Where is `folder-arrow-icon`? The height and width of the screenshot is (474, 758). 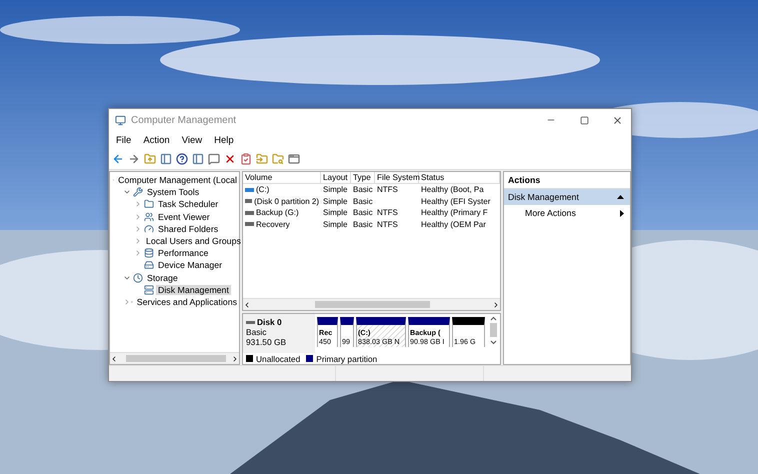
folder-arrow-icon is located at coordinates (262, 159).